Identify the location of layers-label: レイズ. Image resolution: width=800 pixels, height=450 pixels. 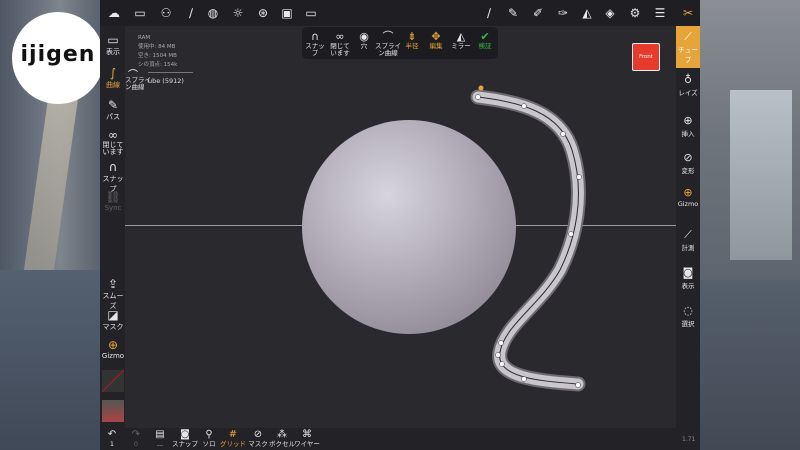
(688, 93).